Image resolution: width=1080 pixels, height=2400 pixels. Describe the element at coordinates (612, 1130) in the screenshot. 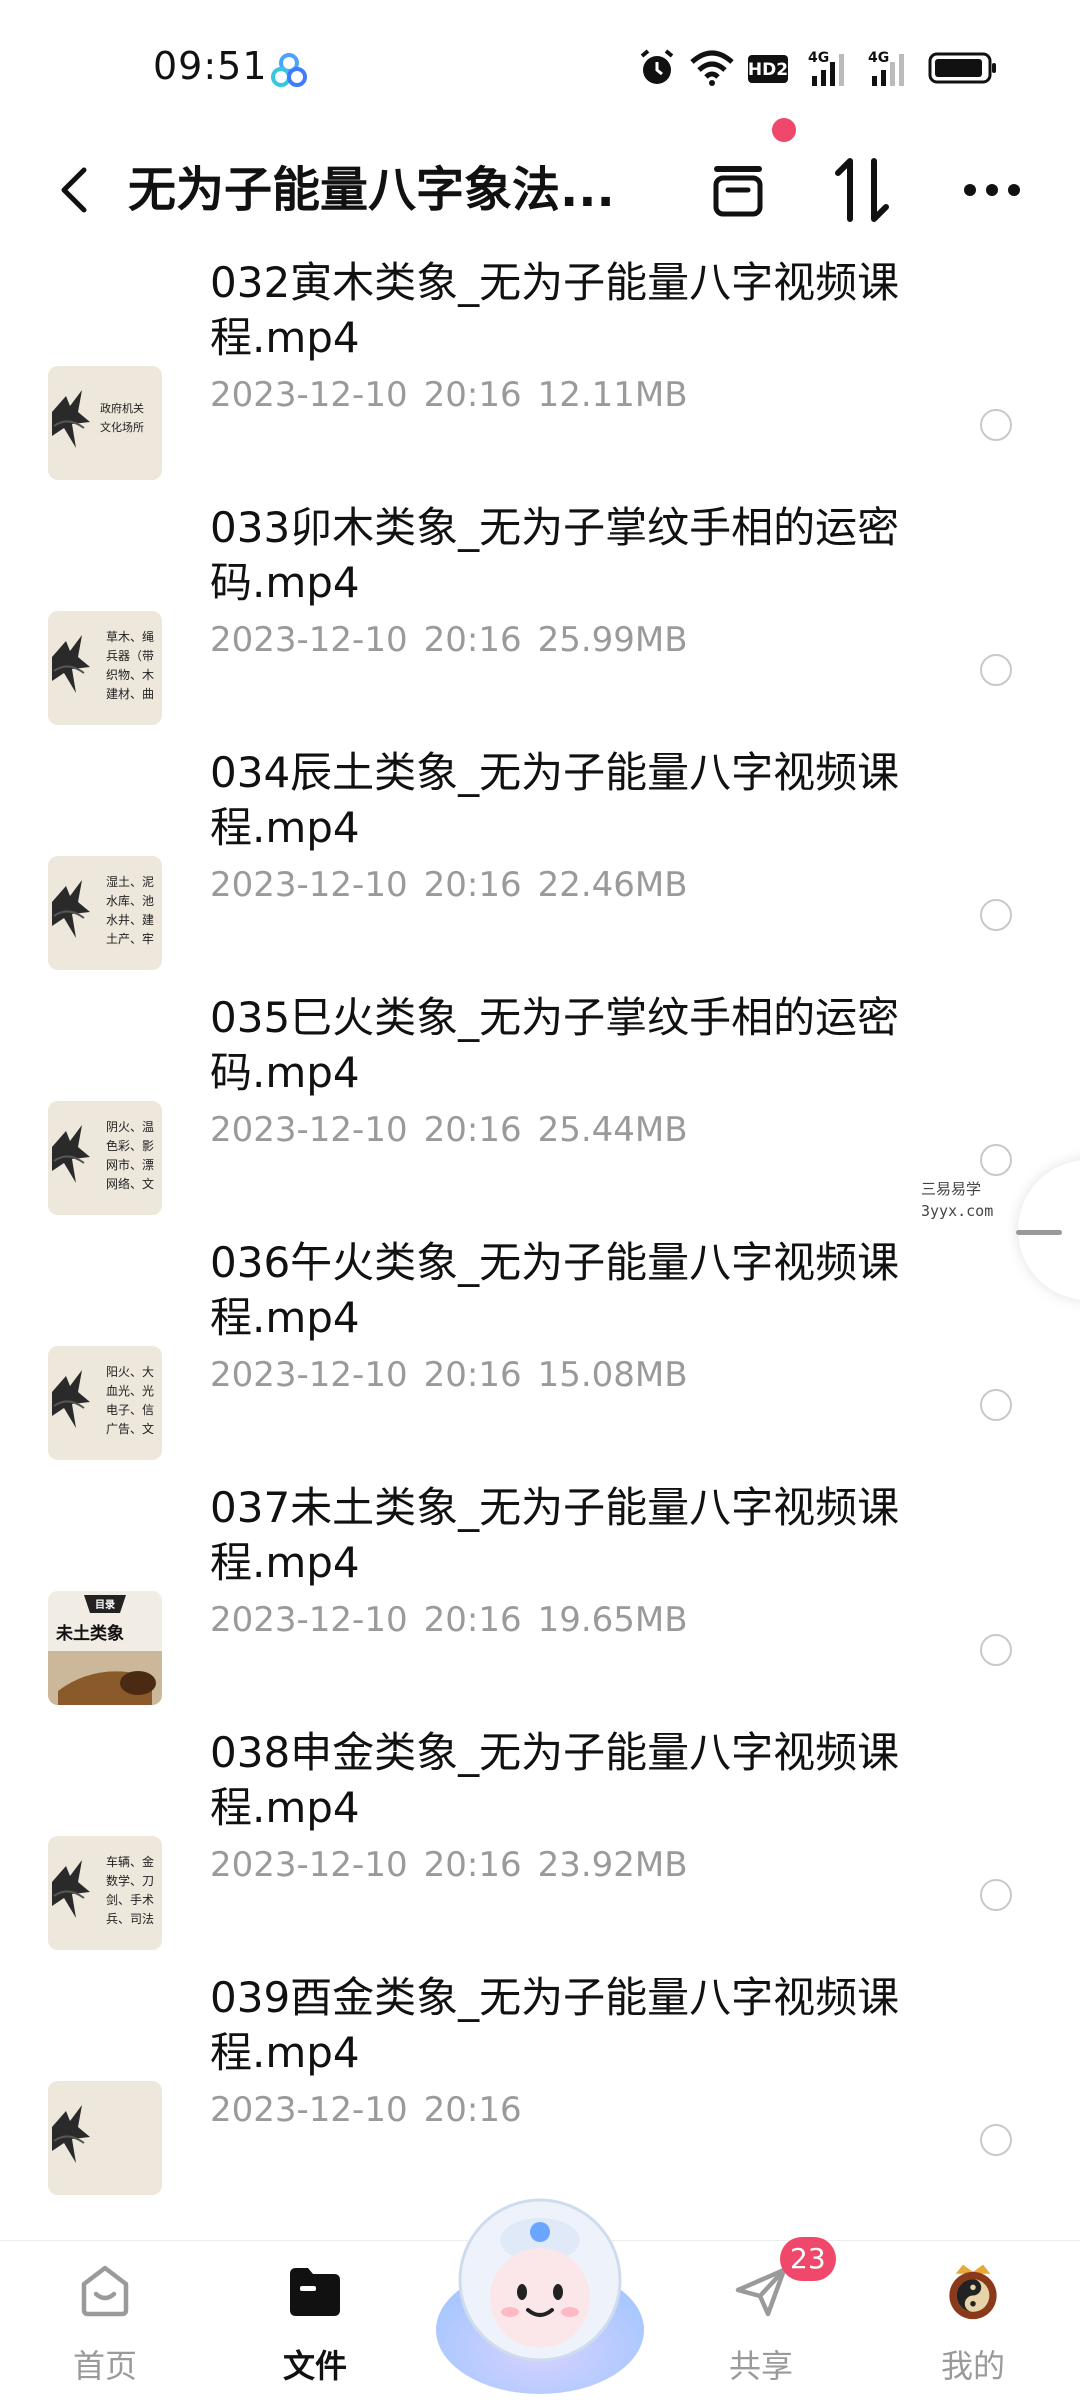

I see `file-size: 25.44MB` at that location.